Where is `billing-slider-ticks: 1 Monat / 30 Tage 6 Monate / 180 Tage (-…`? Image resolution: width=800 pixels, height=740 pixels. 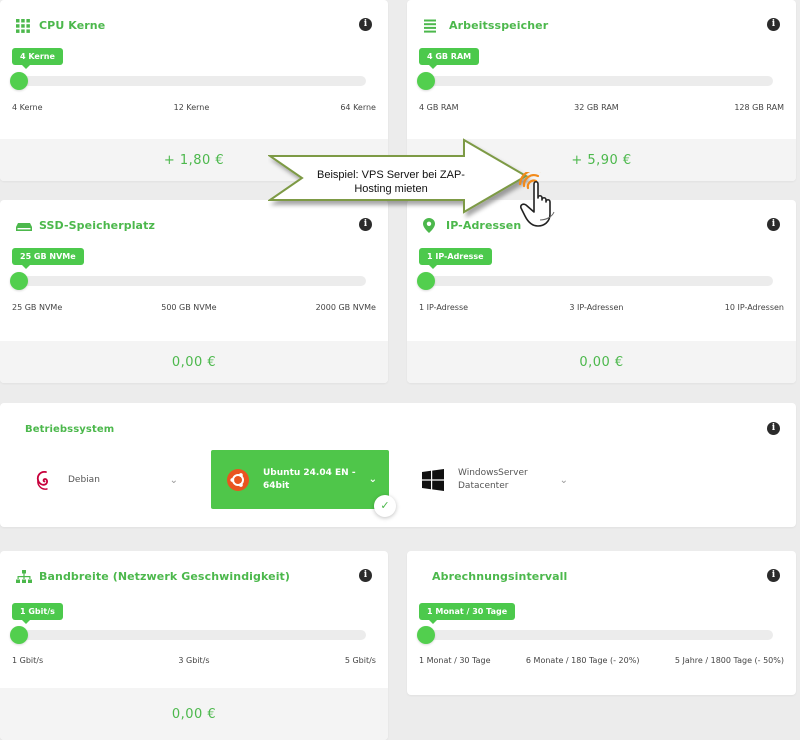 billing-slider-ticks: 1 Monat / 30 Tage 6 Monate / 180 Tage (-… is located at coordinates (601, 660).